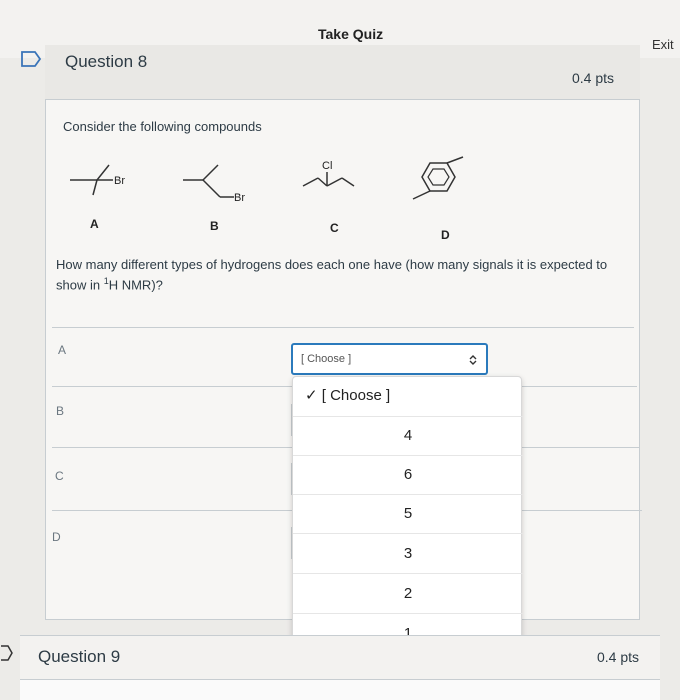  Describe the element at coordinates (162, 126) in the screenshot. I see `question-prompt: Consider the following compounds` at that location.